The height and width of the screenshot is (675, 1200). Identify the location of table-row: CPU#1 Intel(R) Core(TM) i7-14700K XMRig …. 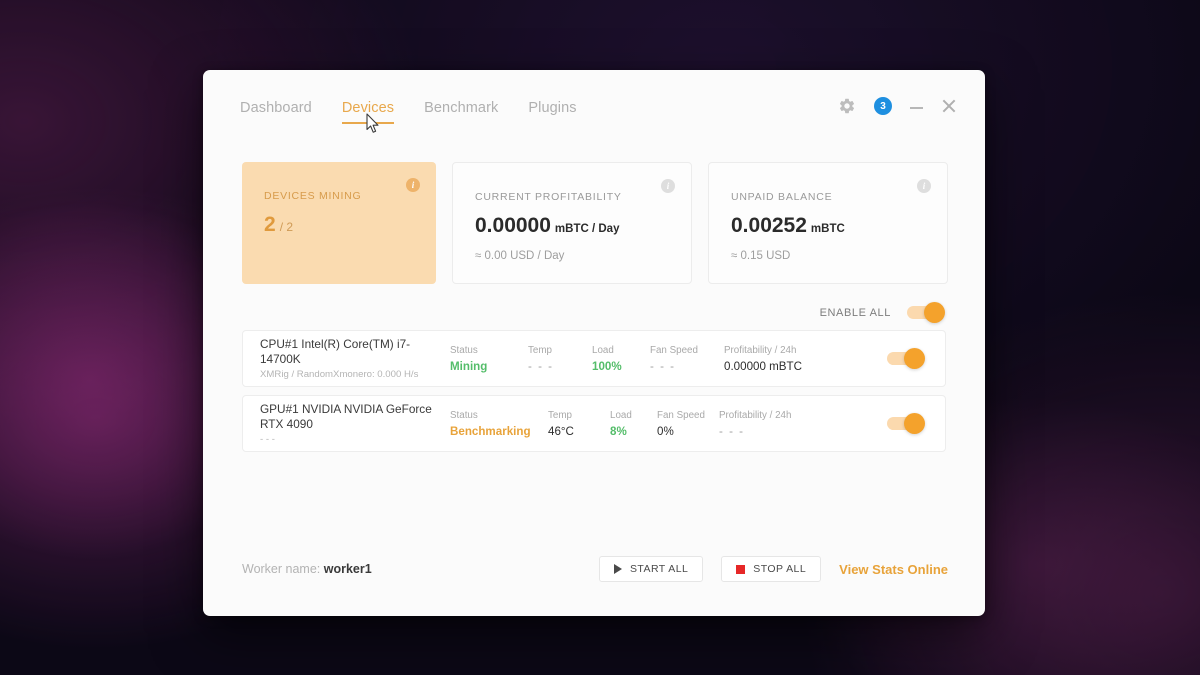
(594, 358).